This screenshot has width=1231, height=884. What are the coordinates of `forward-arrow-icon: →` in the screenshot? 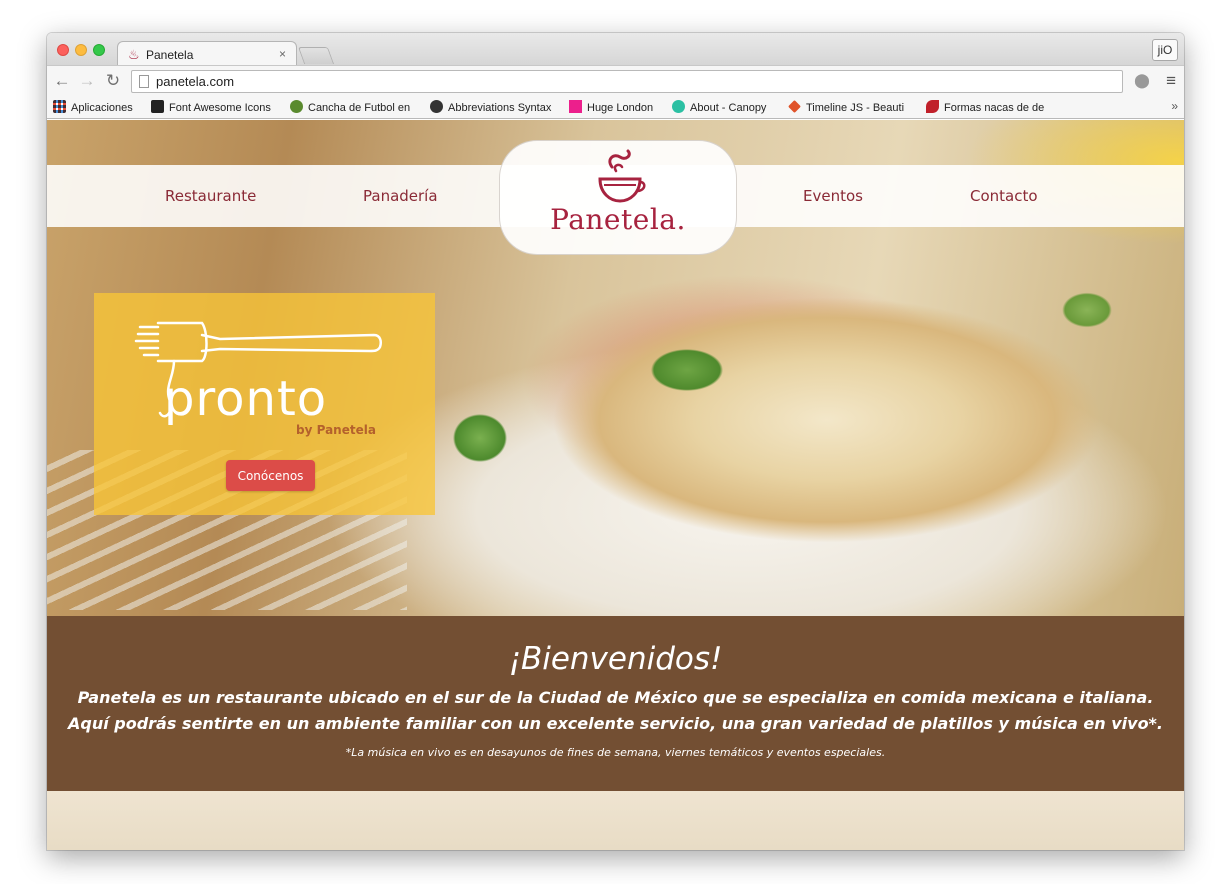 It's located at (87, 81).